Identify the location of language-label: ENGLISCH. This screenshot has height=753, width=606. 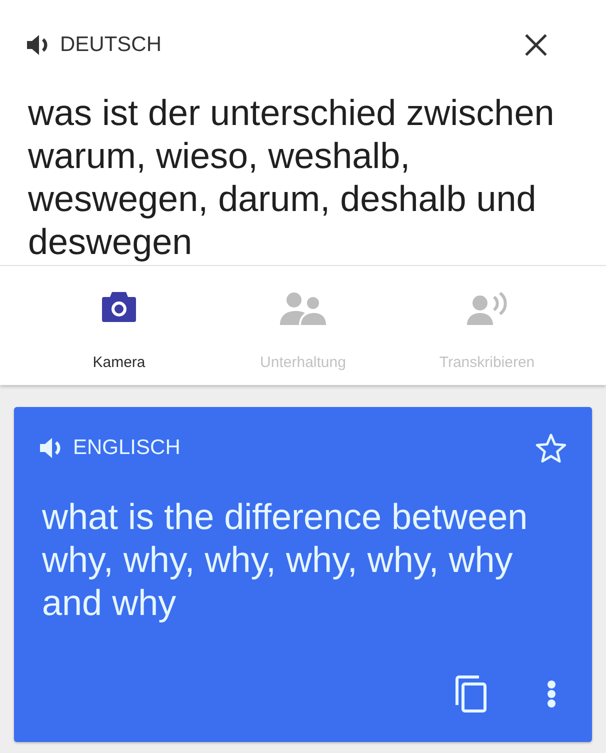
(127, 448).